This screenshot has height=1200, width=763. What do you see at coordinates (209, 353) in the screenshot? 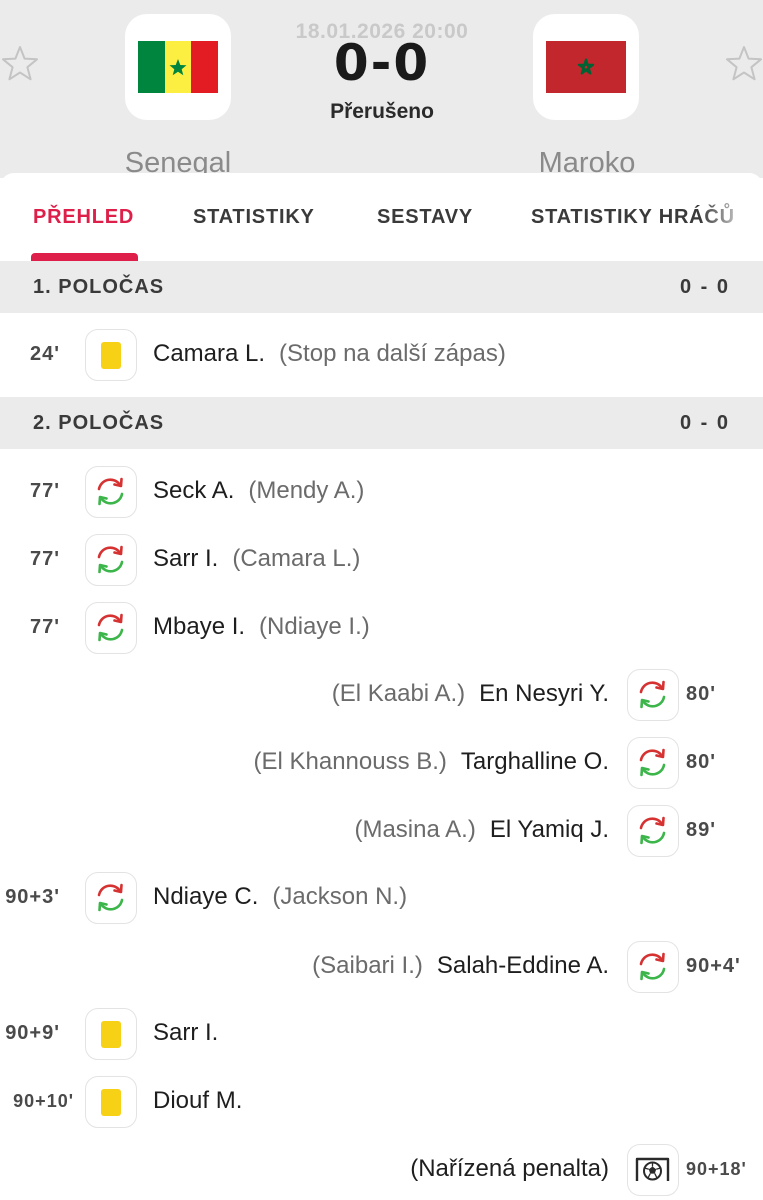
I see `event-player: Camara L.` at bounding box center [209, 353].